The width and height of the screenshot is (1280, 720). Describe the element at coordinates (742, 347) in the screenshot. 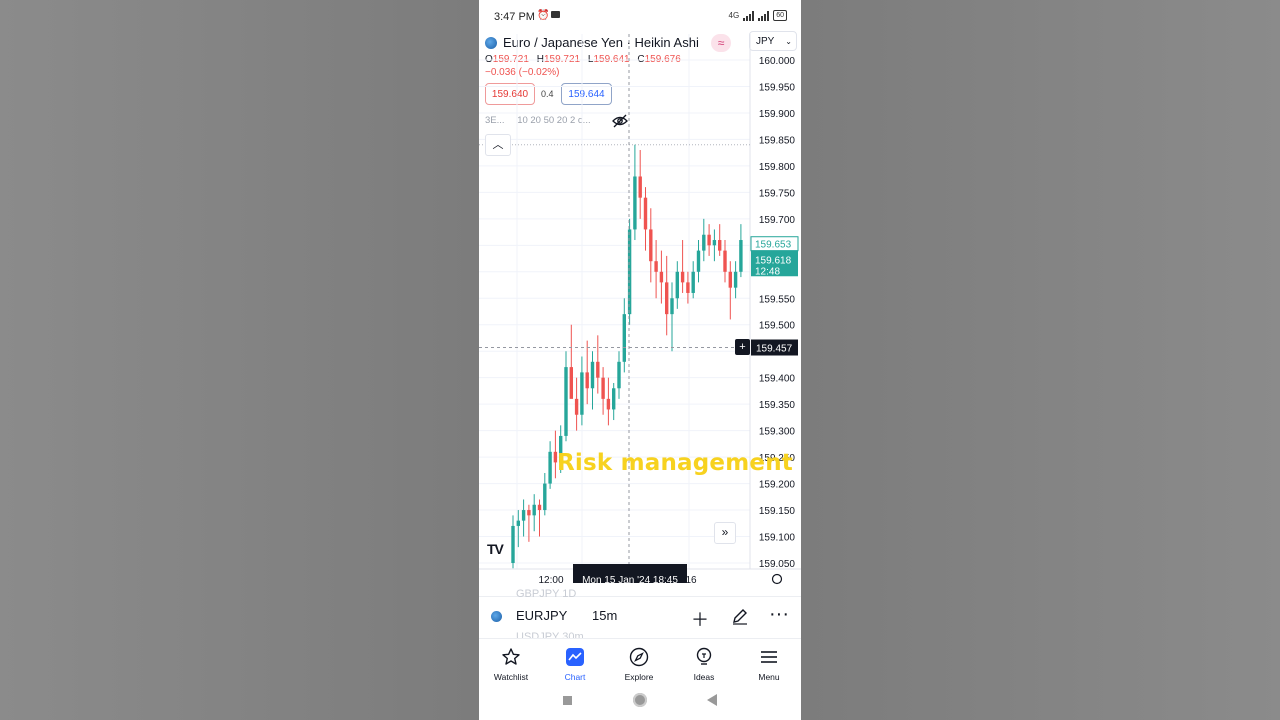

I see `crosshair-plus-icon: +` at that location.